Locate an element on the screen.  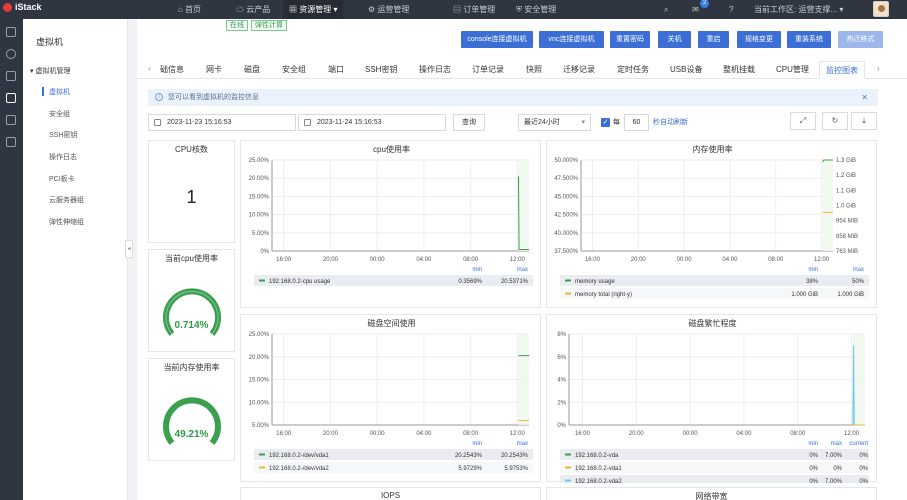
legend-header: min is located at coordinates (813, 444).